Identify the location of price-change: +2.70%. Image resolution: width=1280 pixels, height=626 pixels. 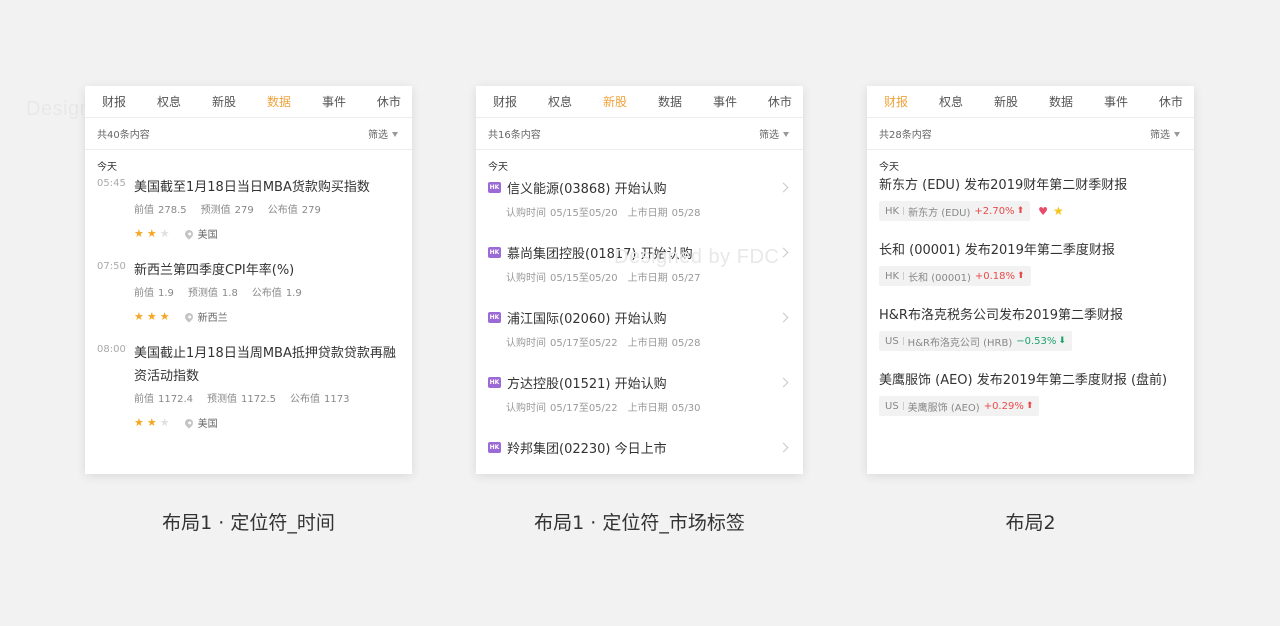
(994, 211).